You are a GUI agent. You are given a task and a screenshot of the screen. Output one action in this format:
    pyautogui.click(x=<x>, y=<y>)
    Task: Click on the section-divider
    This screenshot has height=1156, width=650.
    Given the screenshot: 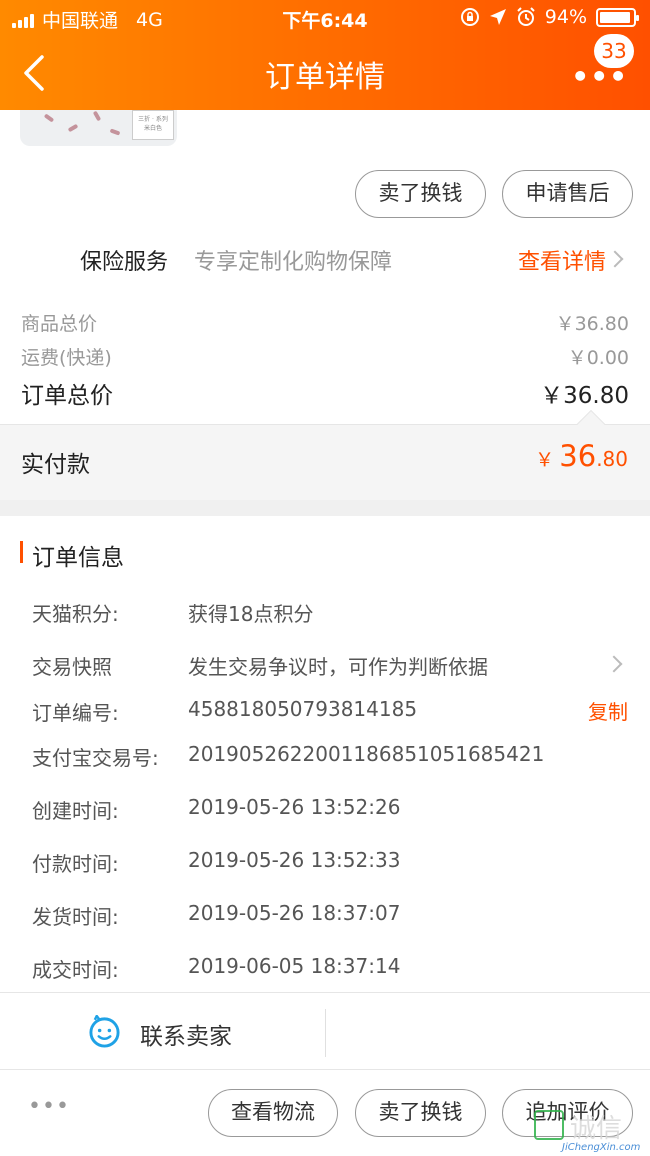 What is the action you would take?
    pyautogui.click(x=325, y=508)
    